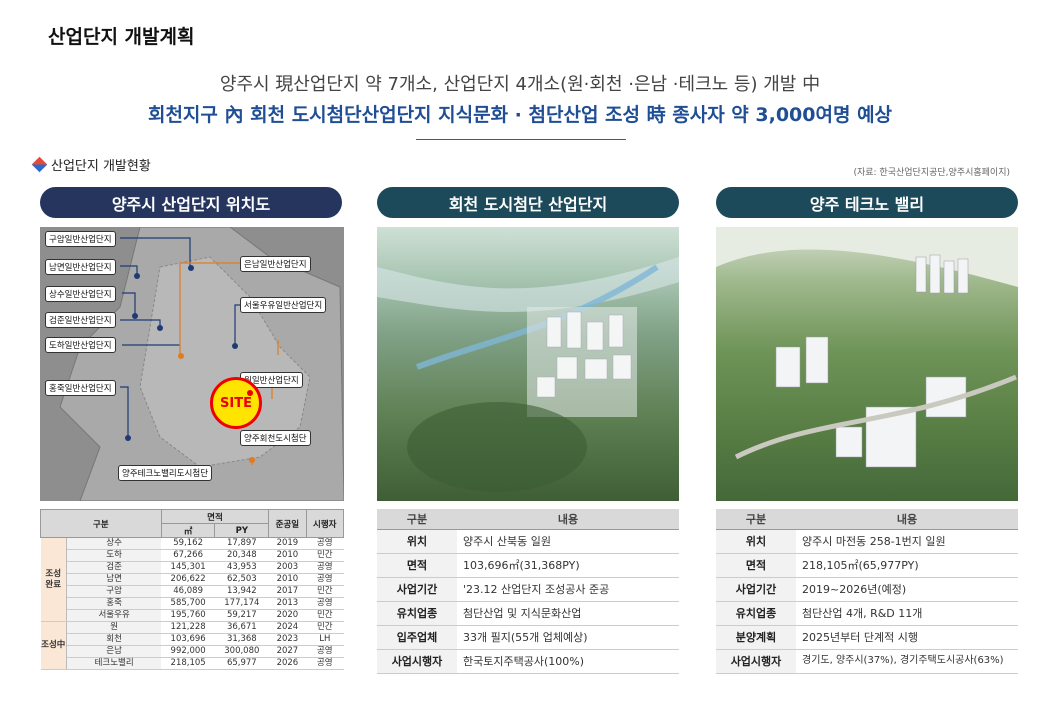 The image size is (1040, 720). What do you see at coordinates (121, 37) in the screenshot?
I see `page-title: 산업단지 개발계획` at bounding box center [121, 37].